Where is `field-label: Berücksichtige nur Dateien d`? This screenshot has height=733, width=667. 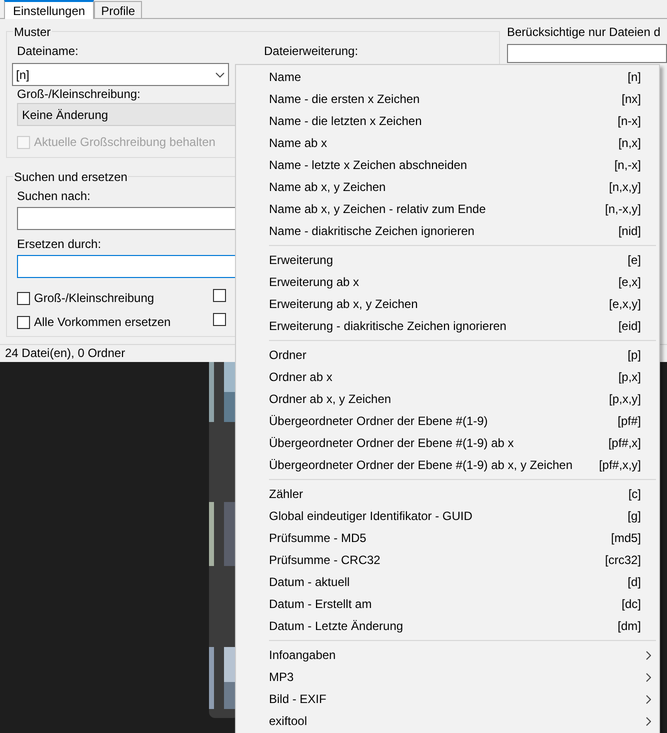
field-label: Berücksichtige nur Dateien d is located at coordinates (584, 32).